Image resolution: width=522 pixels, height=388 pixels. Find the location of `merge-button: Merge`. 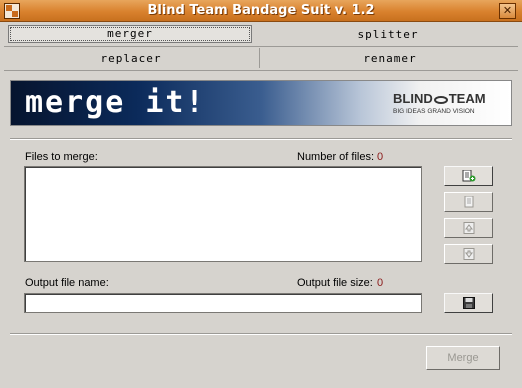

merge-button: Merge is located at coordinates (463, 358).